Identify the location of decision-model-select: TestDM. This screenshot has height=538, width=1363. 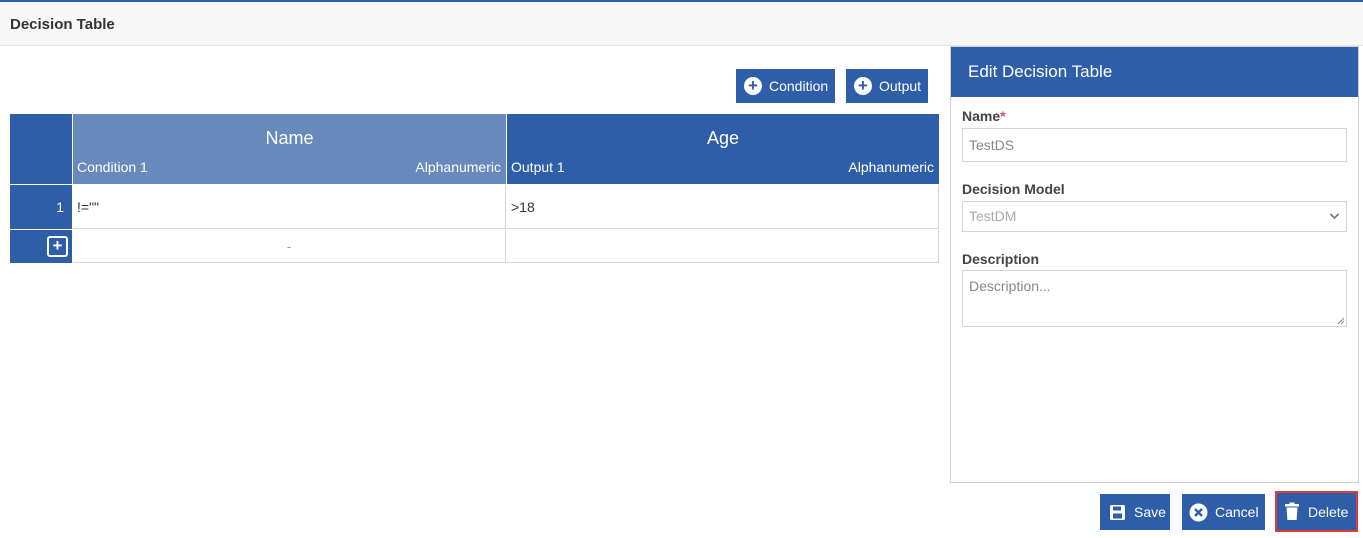
(1154, 216).